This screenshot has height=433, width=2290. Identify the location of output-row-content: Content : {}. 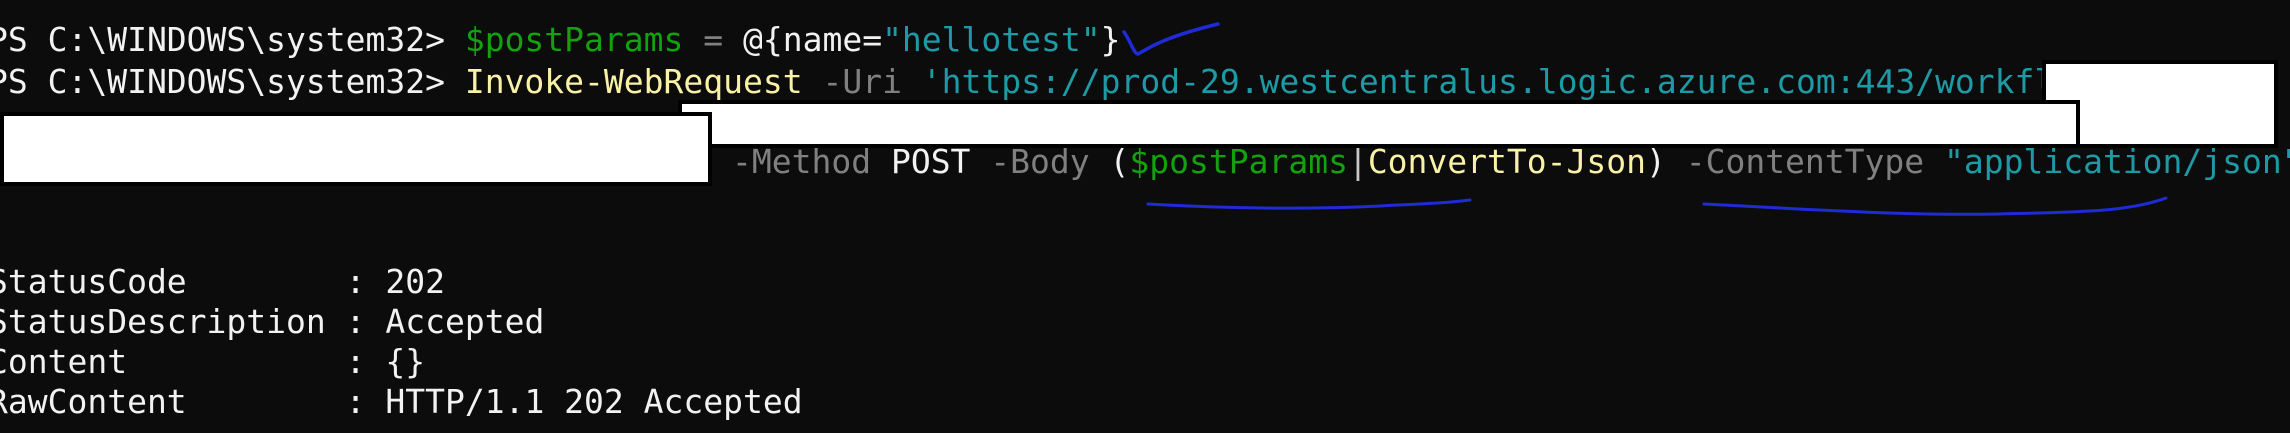
(212, 362).